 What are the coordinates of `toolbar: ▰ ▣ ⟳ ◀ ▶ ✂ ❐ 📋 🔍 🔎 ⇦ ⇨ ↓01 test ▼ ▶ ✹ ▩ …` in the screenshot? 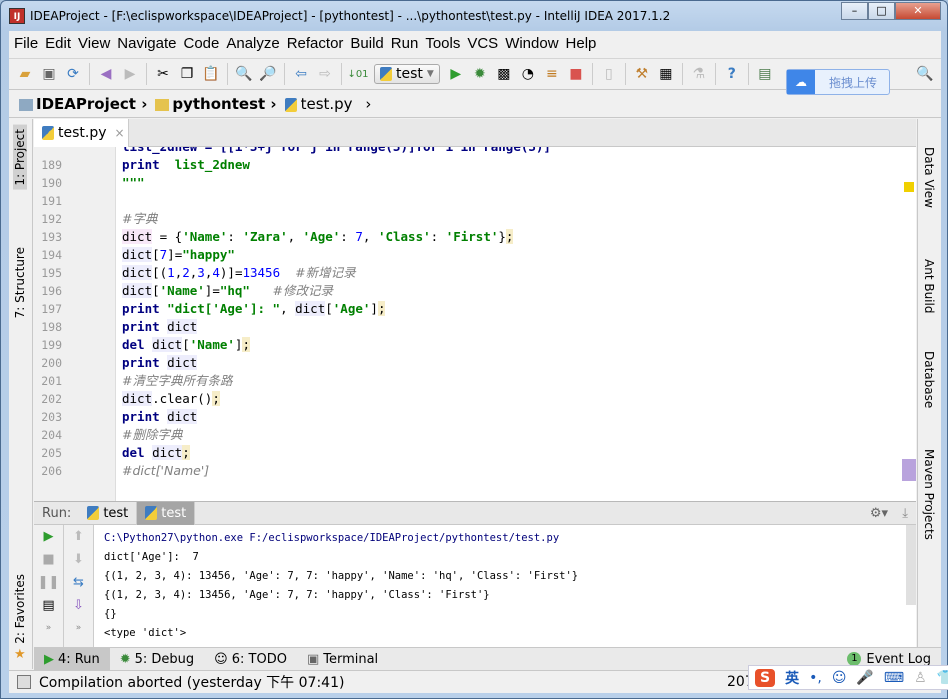 It's located at (475, 76).